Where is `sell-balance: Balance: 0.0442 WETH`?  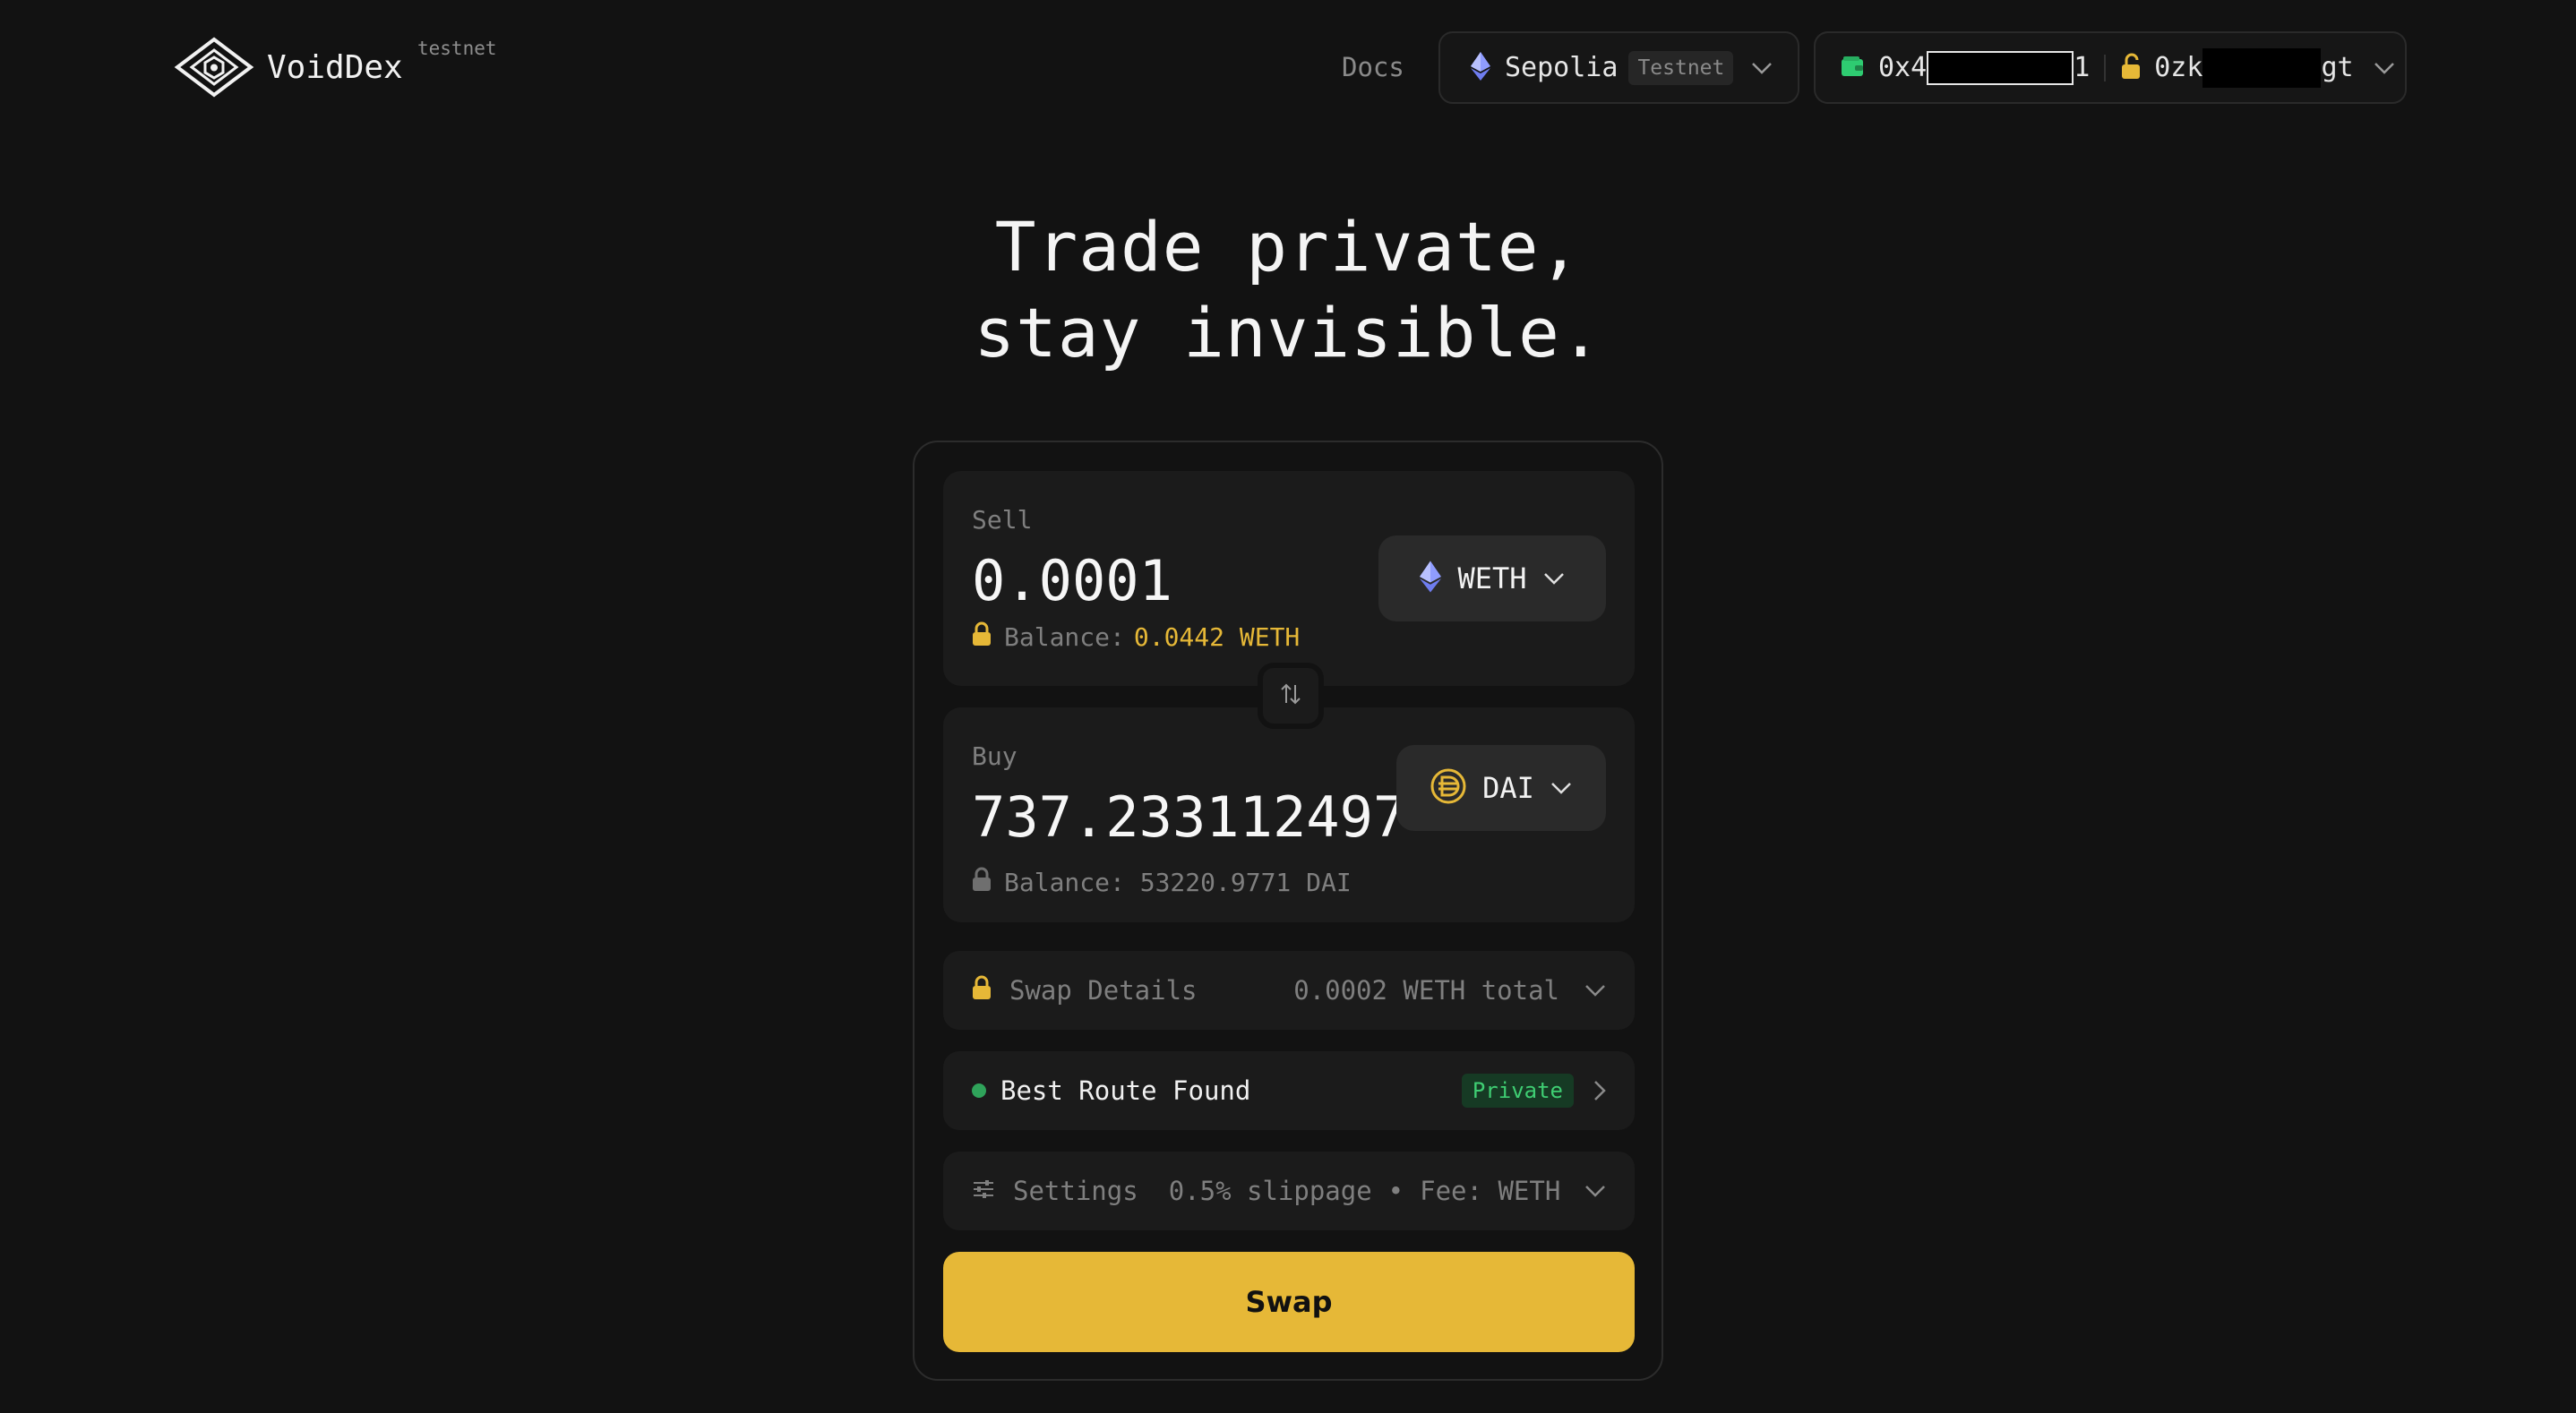 sell-balance: Balance: 0.0442 WETH is located at coordinates (1136, 637).